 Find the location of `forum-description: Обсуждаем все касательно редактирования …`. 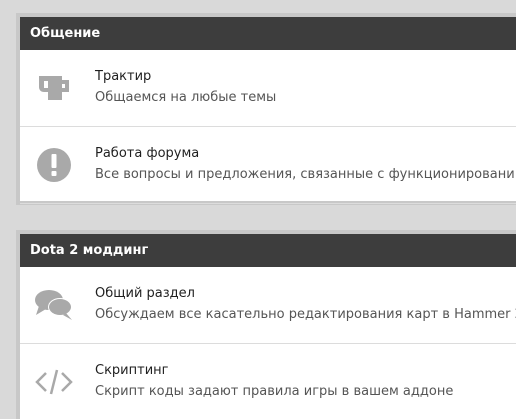

forum-description: Обсуждаем все касательно редактирования … is located at coordinates (305, 314).